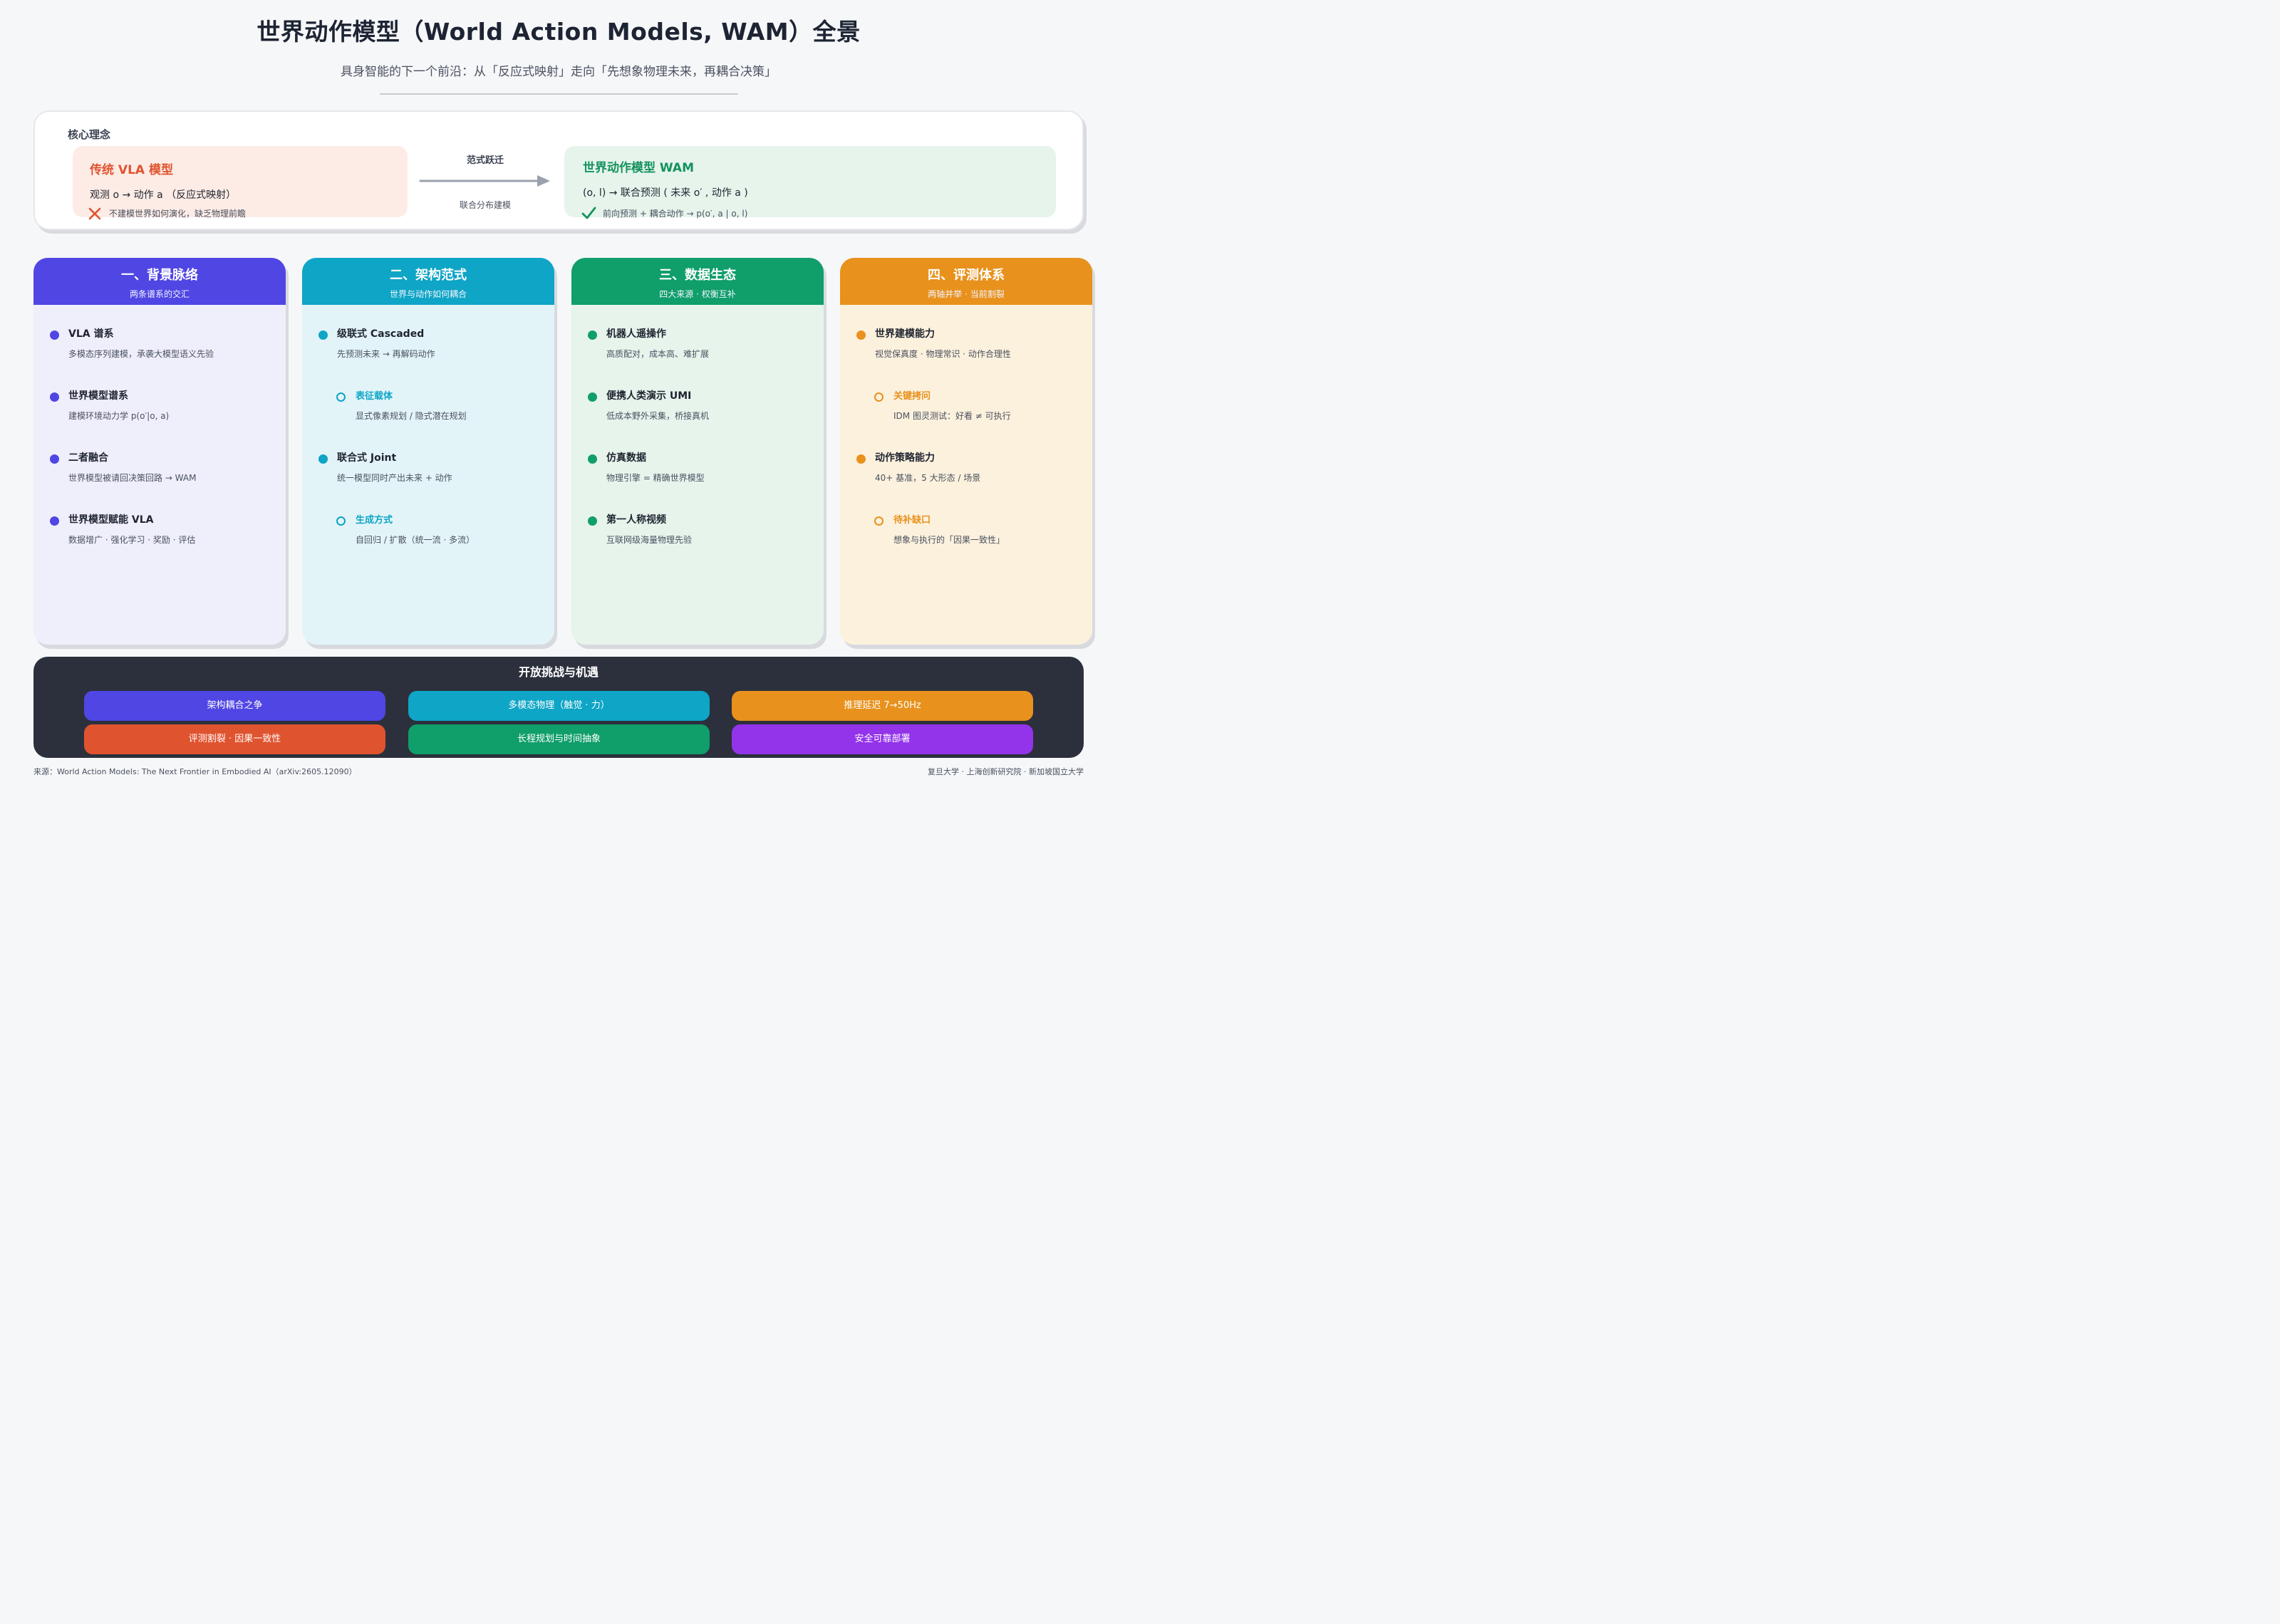 The height and width of the screenshot is (1624, 2280). What do you see at coordinates (649, 540) in the screenshot?
I see `item-description: 互联网级海量物理先验` at bounding box center [649, 540].